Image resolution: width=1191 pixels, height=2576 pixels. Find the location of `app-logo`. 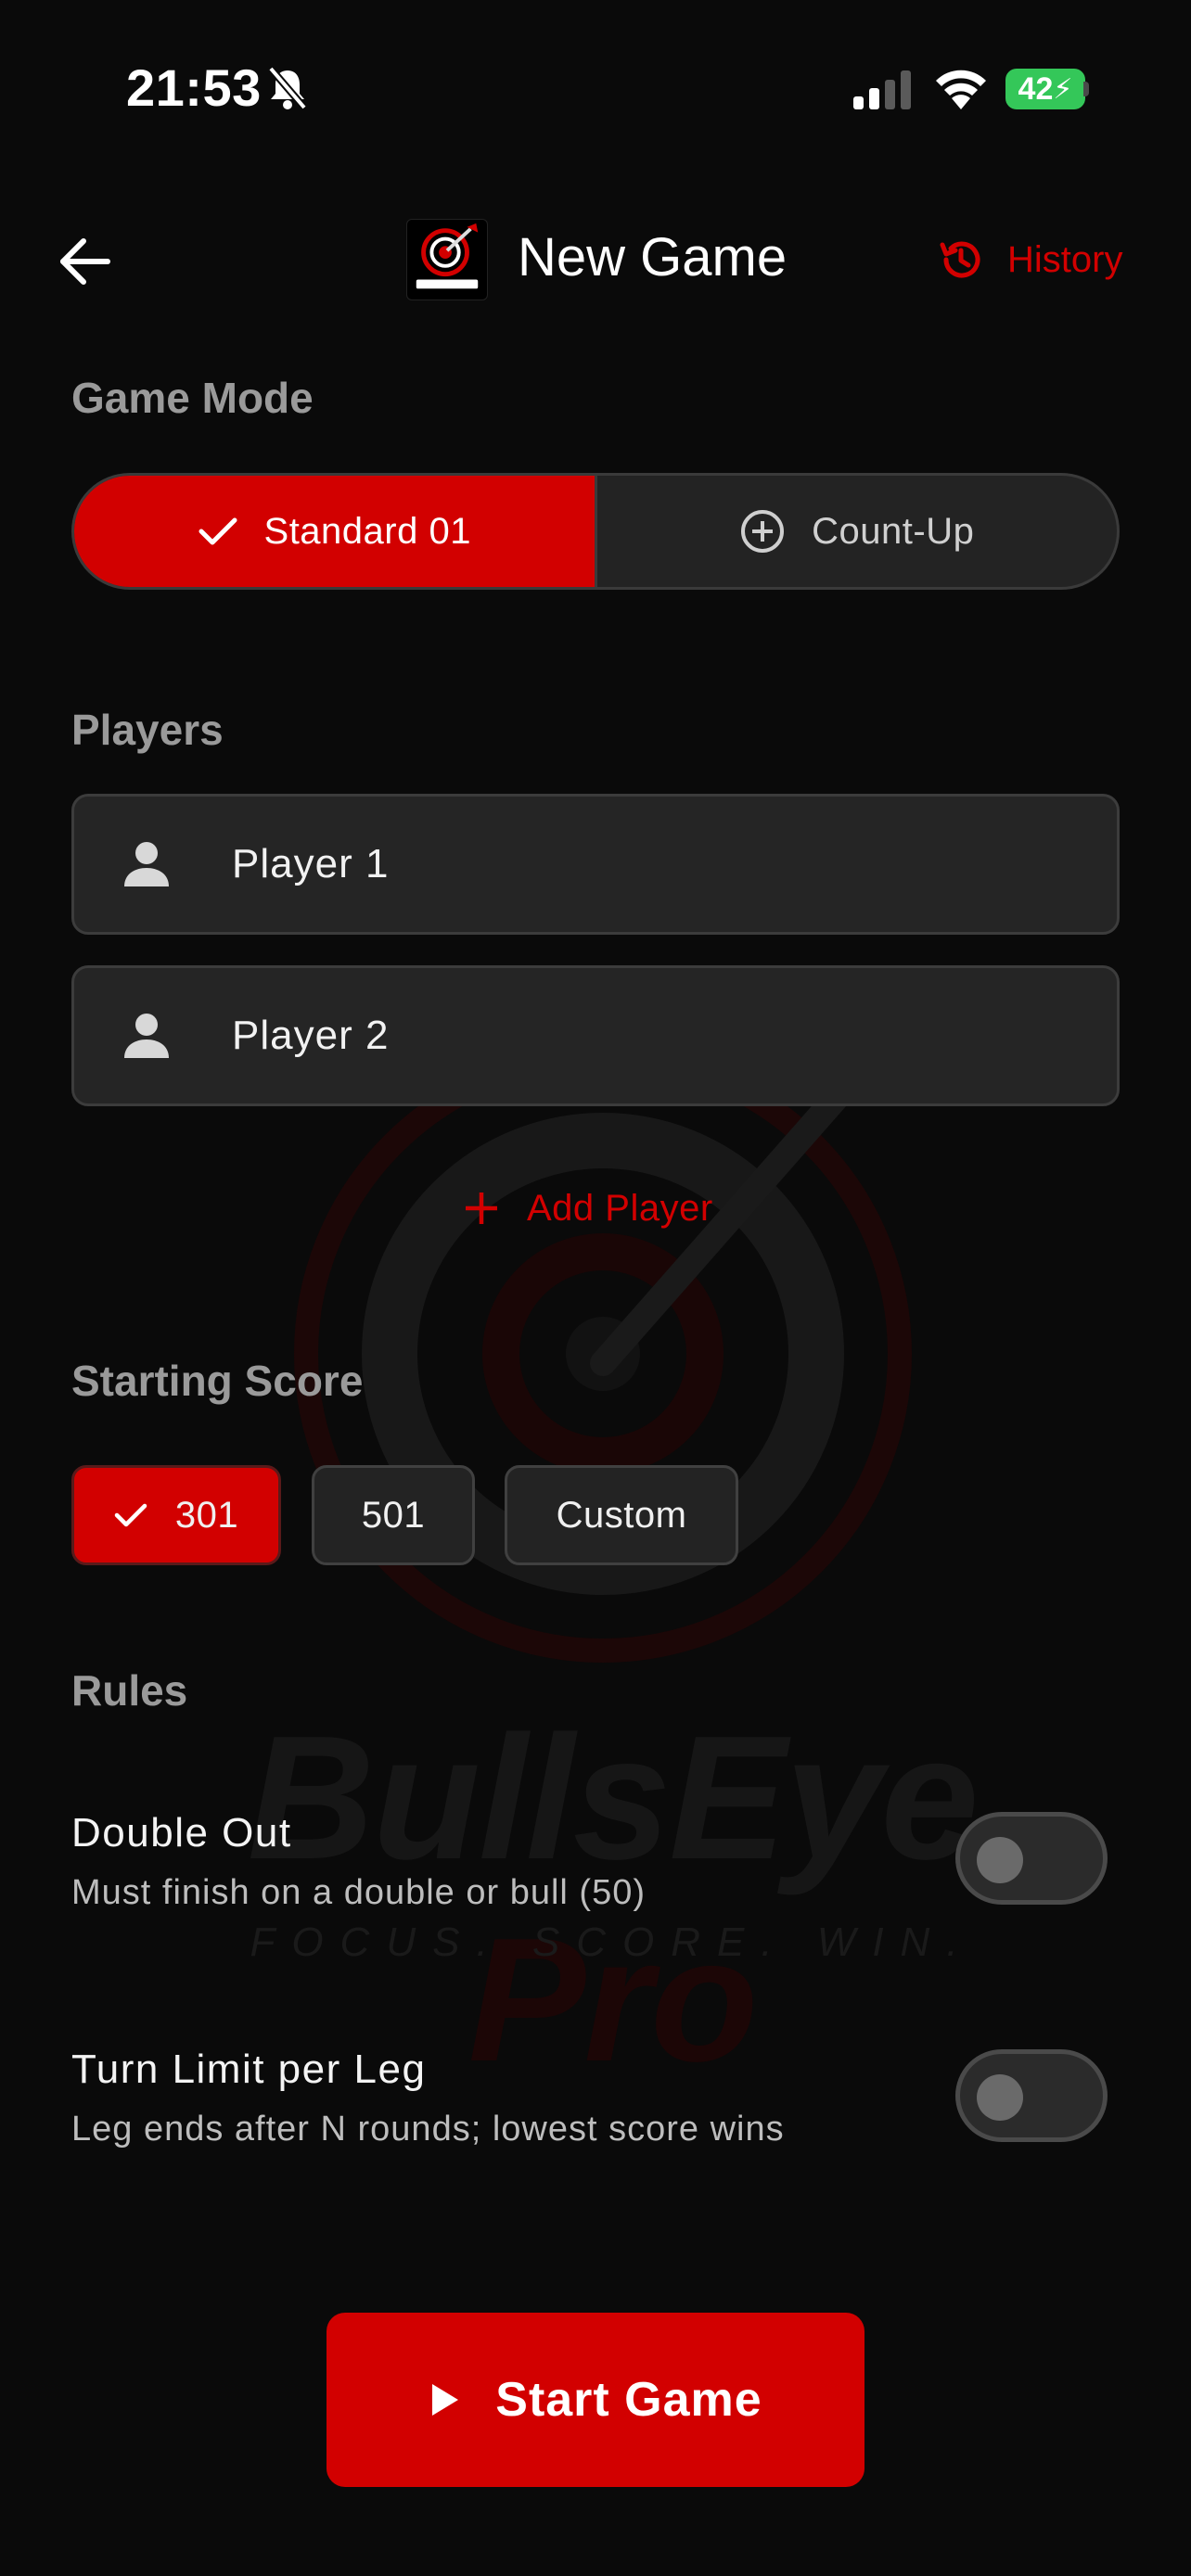

app-logo is located at coordinates (447, 259).